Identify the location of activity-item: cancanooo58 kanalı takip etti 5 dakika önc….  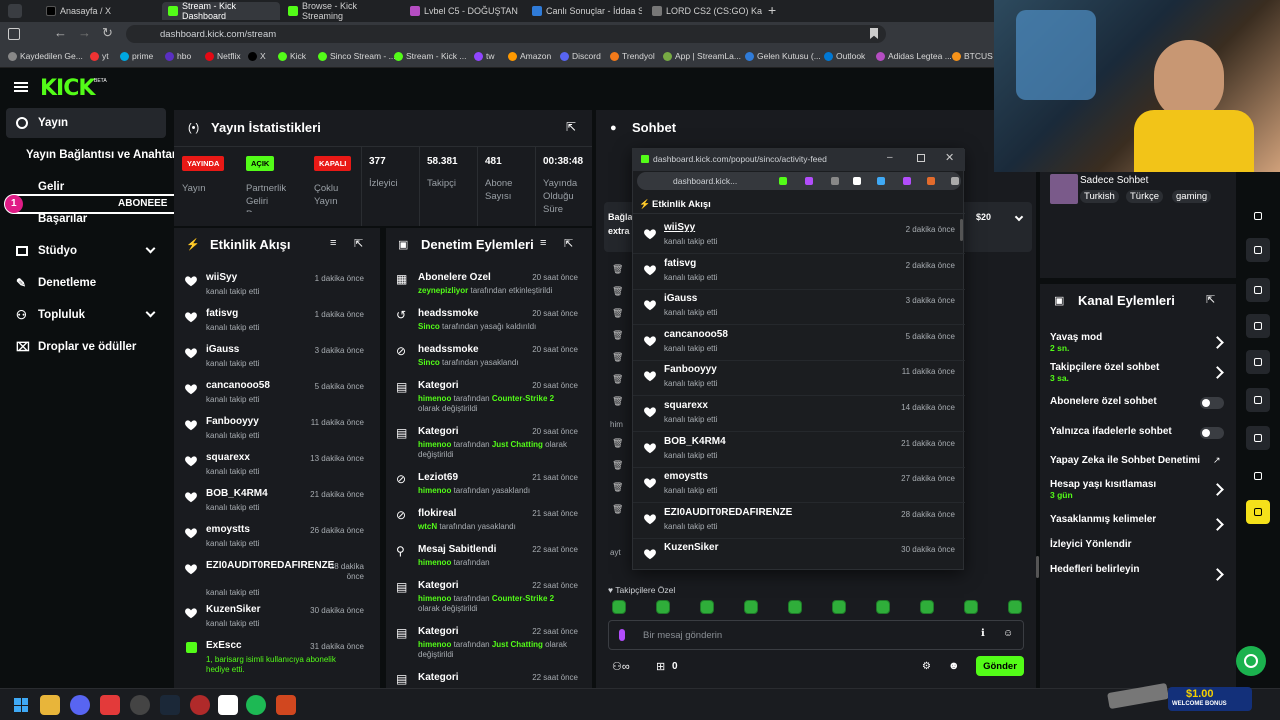
(274, 395).